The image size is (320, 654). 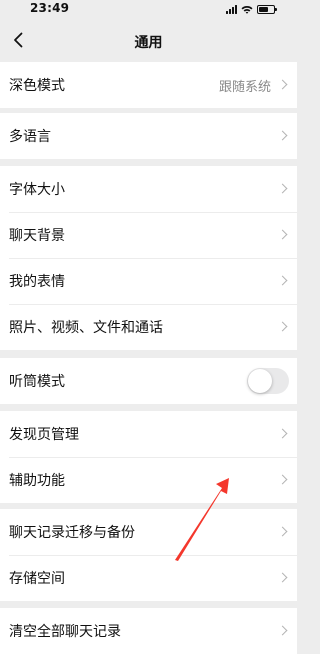 What do you see at coordinates (244, 87) in the screenshot?
I see `row-value: 跟随系统` at bounding box center [244, 87].